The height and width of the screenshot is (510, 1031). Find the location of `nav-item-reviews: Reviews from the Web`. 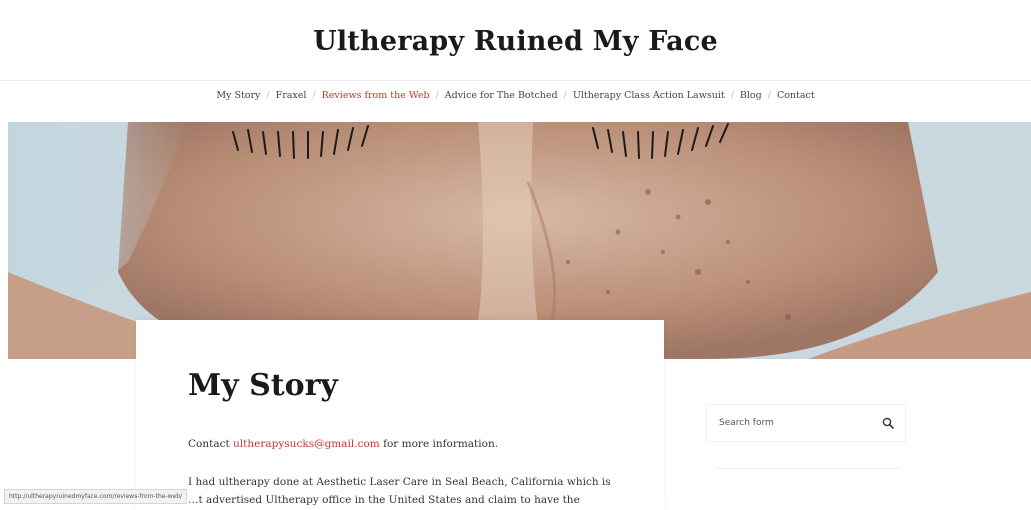

nav-item-reviews: Reviews from the Web is located at coordinates (376, 95).